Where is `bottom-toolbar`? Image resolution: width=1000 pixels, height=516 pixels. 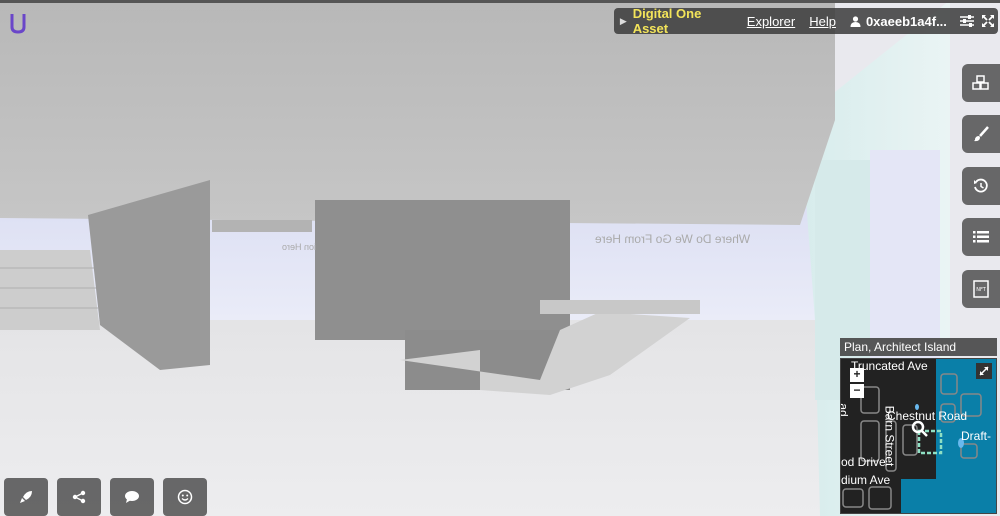
bottom-toolbar is located at coordinates (110, 497).